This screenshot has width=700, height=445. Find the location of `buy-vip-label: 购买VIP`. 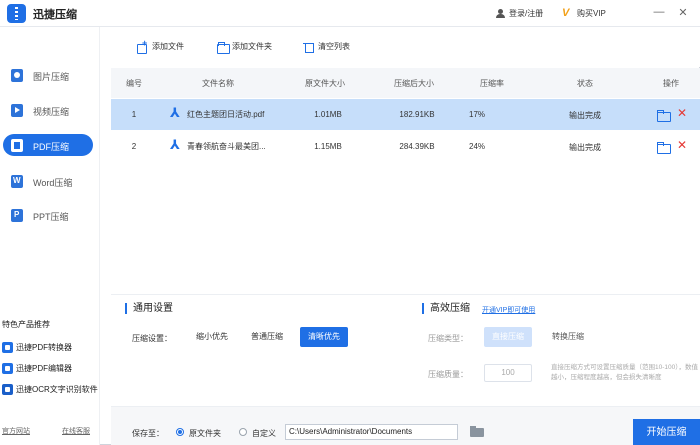

buy-vip-label: 购买VIP is located at coordinates (591, 13).